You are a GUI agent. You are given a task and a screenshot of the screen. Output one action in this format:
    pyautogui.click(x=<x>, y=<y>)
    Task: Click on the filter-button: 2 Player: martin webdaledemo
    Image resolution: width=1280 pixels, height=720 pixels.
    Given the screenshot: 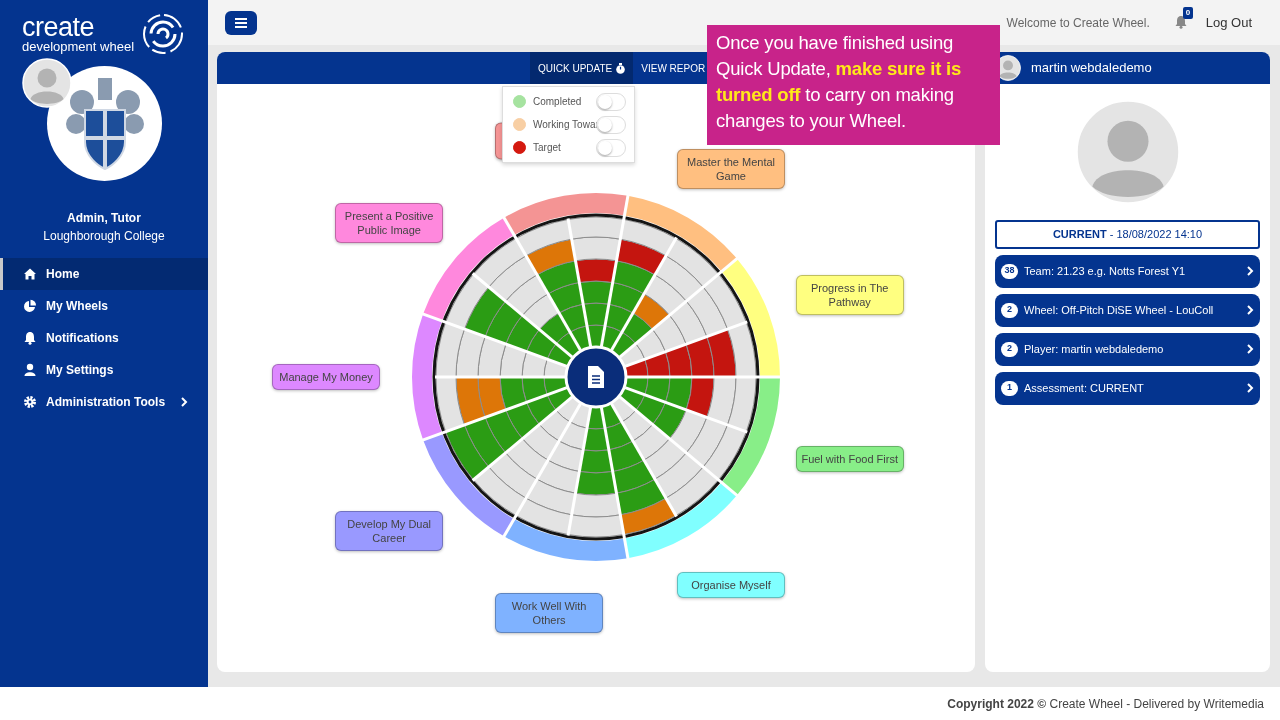 What is the action you would take?
    pyautogui.click(x=1127, y=349)
    